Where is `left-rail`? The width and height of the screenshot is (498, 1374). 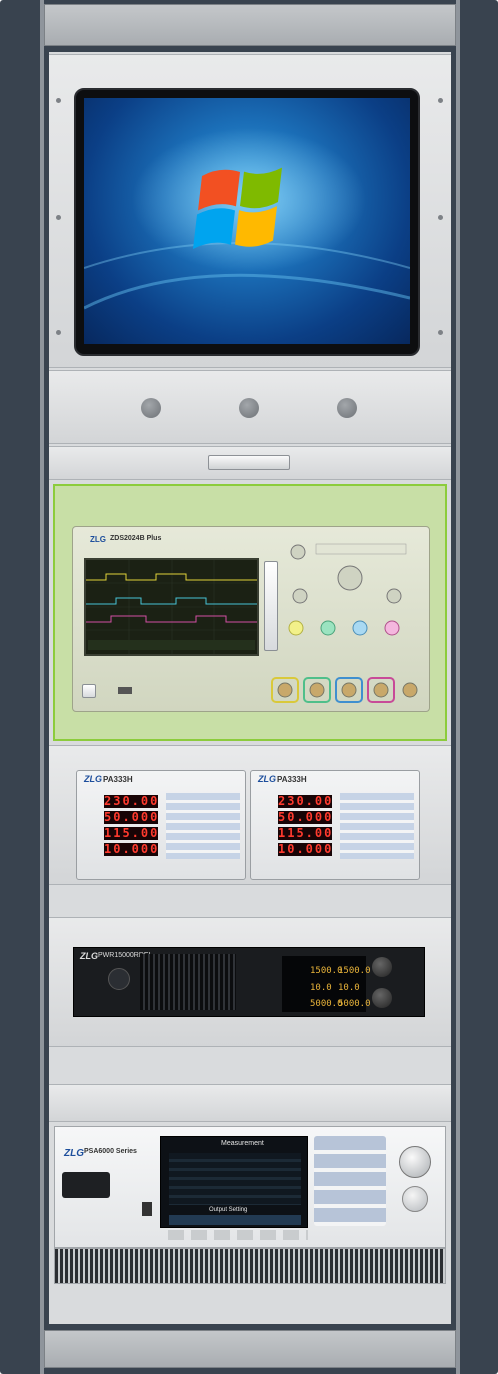
left-rail is located at coordinates (42, 687).